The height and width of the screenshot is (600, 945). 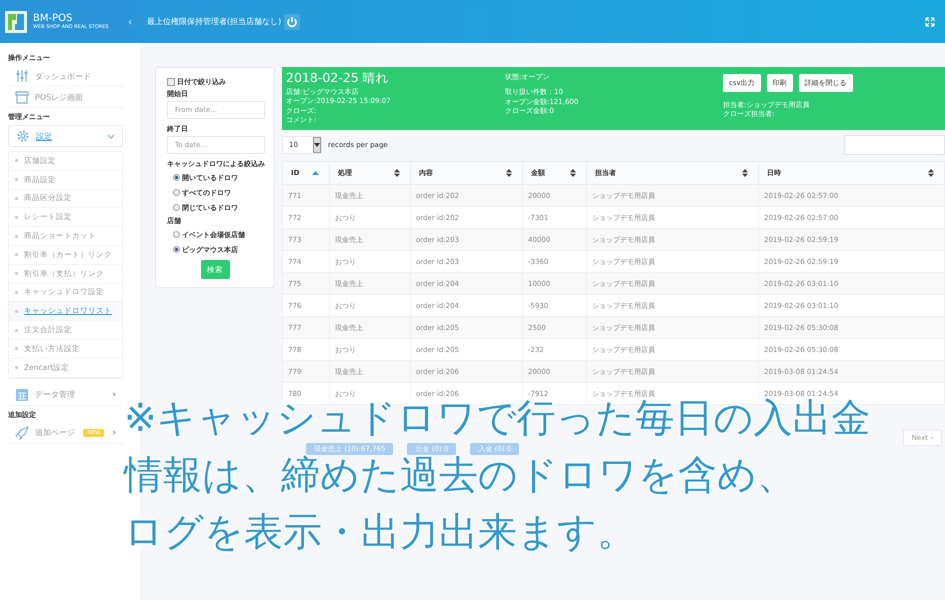 I want to click on caption-line: 情報は、締めた過去のドロワを含め、, so click(x=460, y=476).